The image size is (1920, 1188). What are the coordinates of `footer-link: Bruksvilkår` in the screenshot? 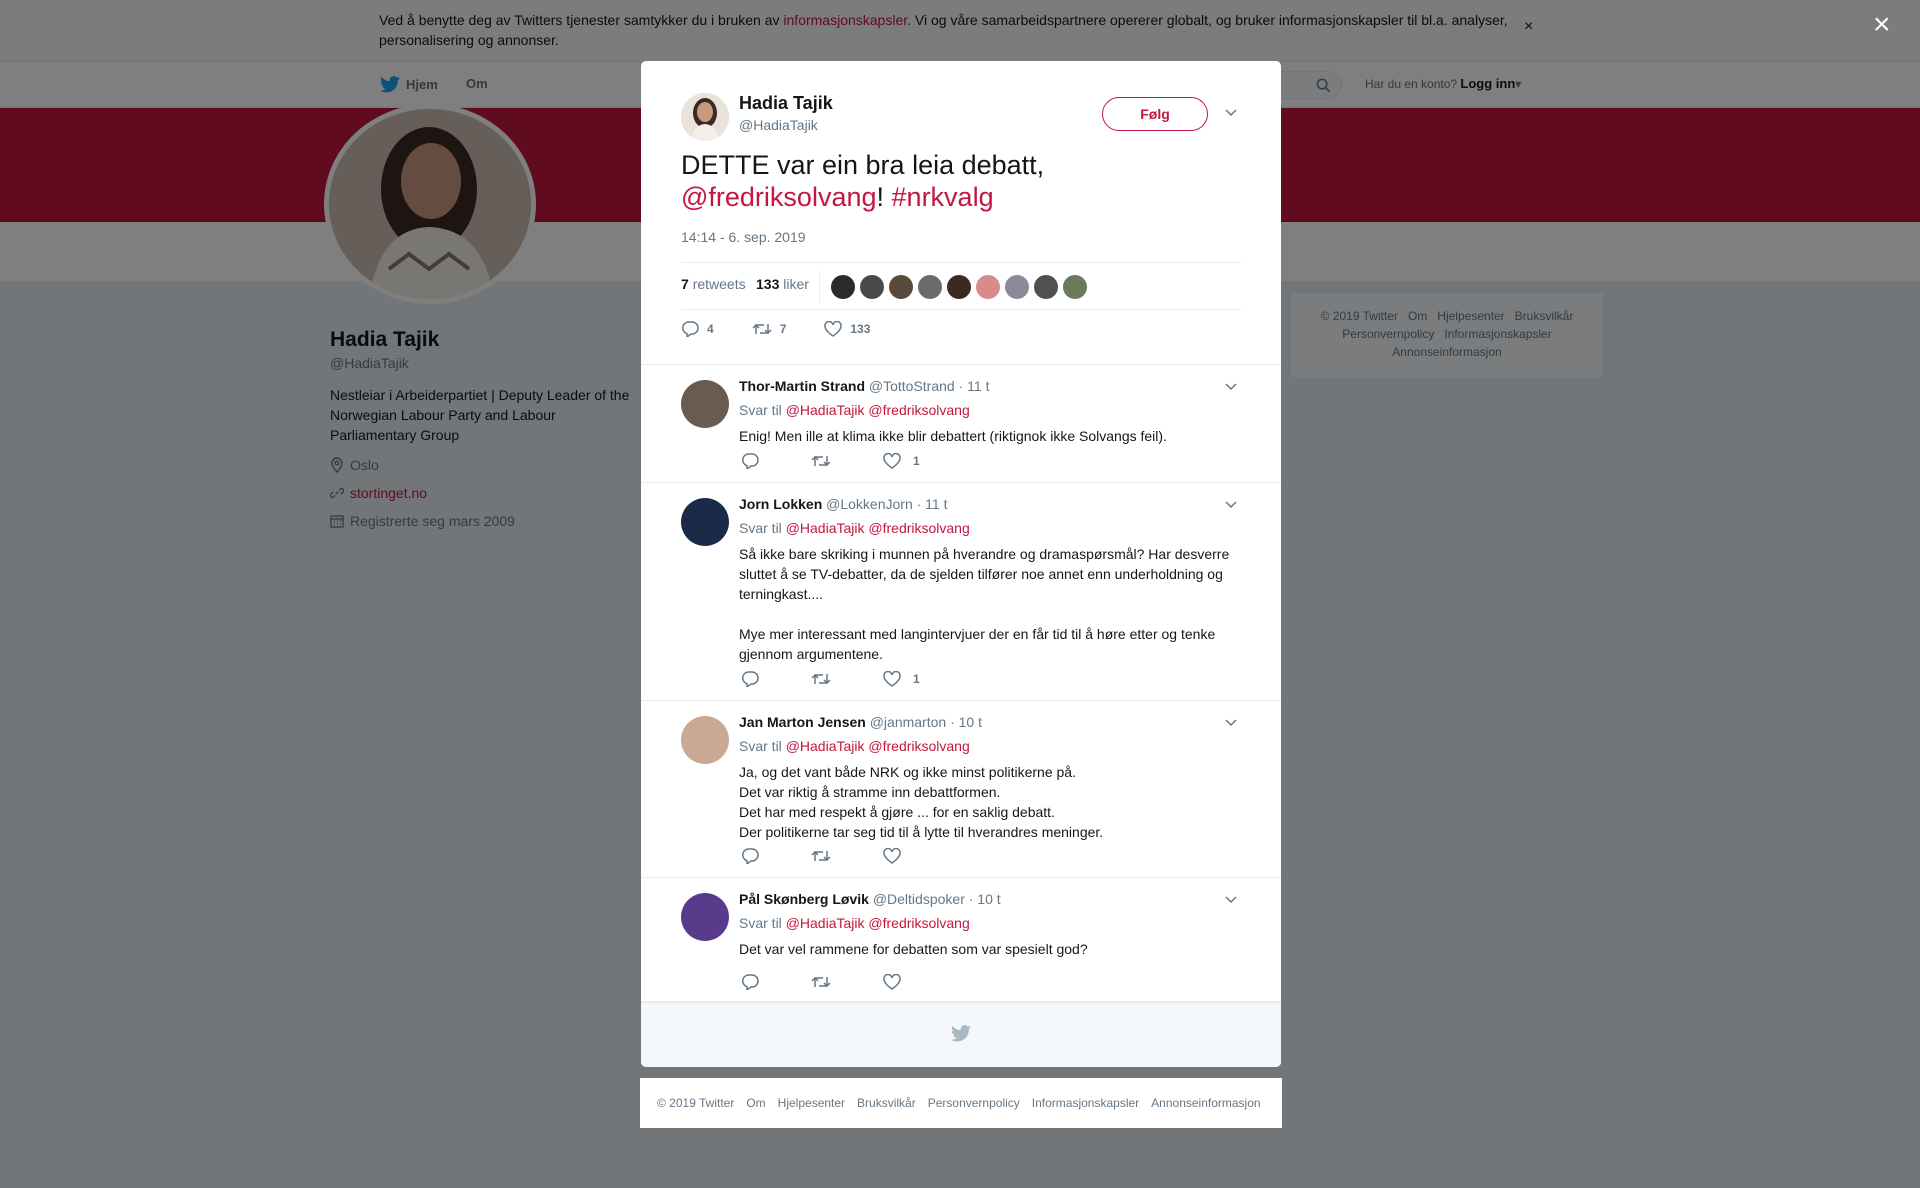 It's located at (886, 1103).